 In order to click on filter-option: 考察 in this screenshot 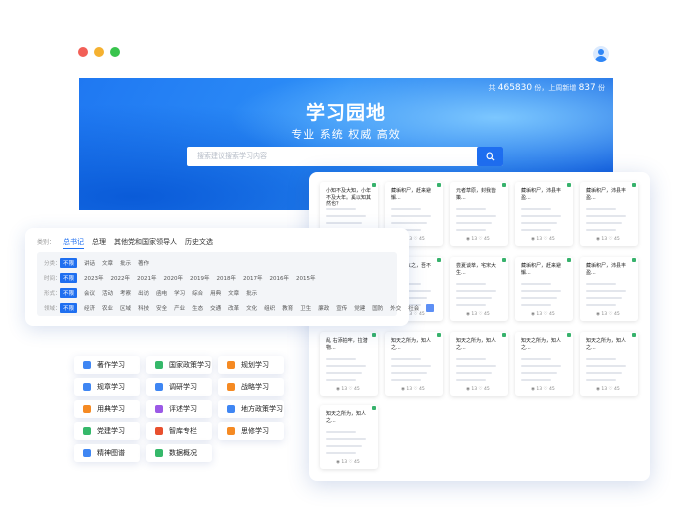, I will do `click(125, 293)`.